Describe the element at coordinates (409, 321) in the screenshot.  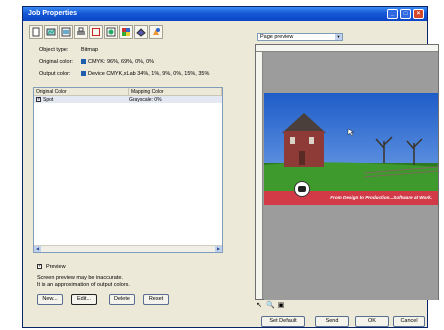
I see `cancel-button: Cancel` at that location.